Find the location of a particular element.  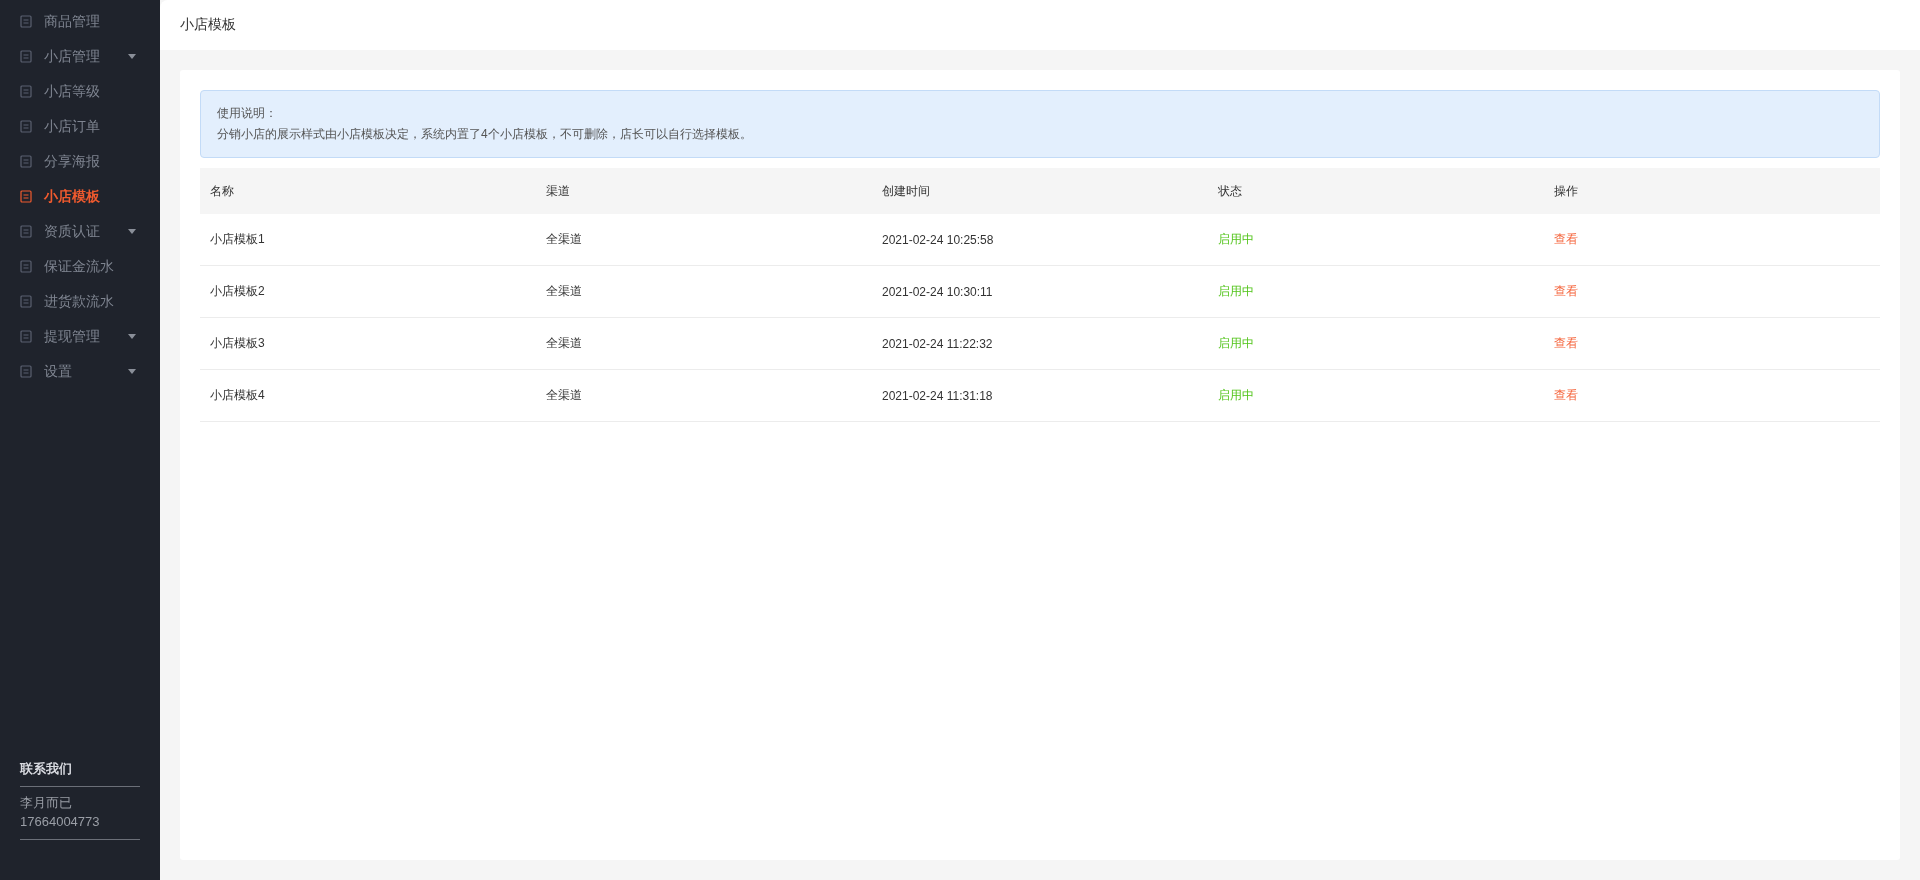

sidebar-item: 小店模板 is located at coordinates (80, 196).